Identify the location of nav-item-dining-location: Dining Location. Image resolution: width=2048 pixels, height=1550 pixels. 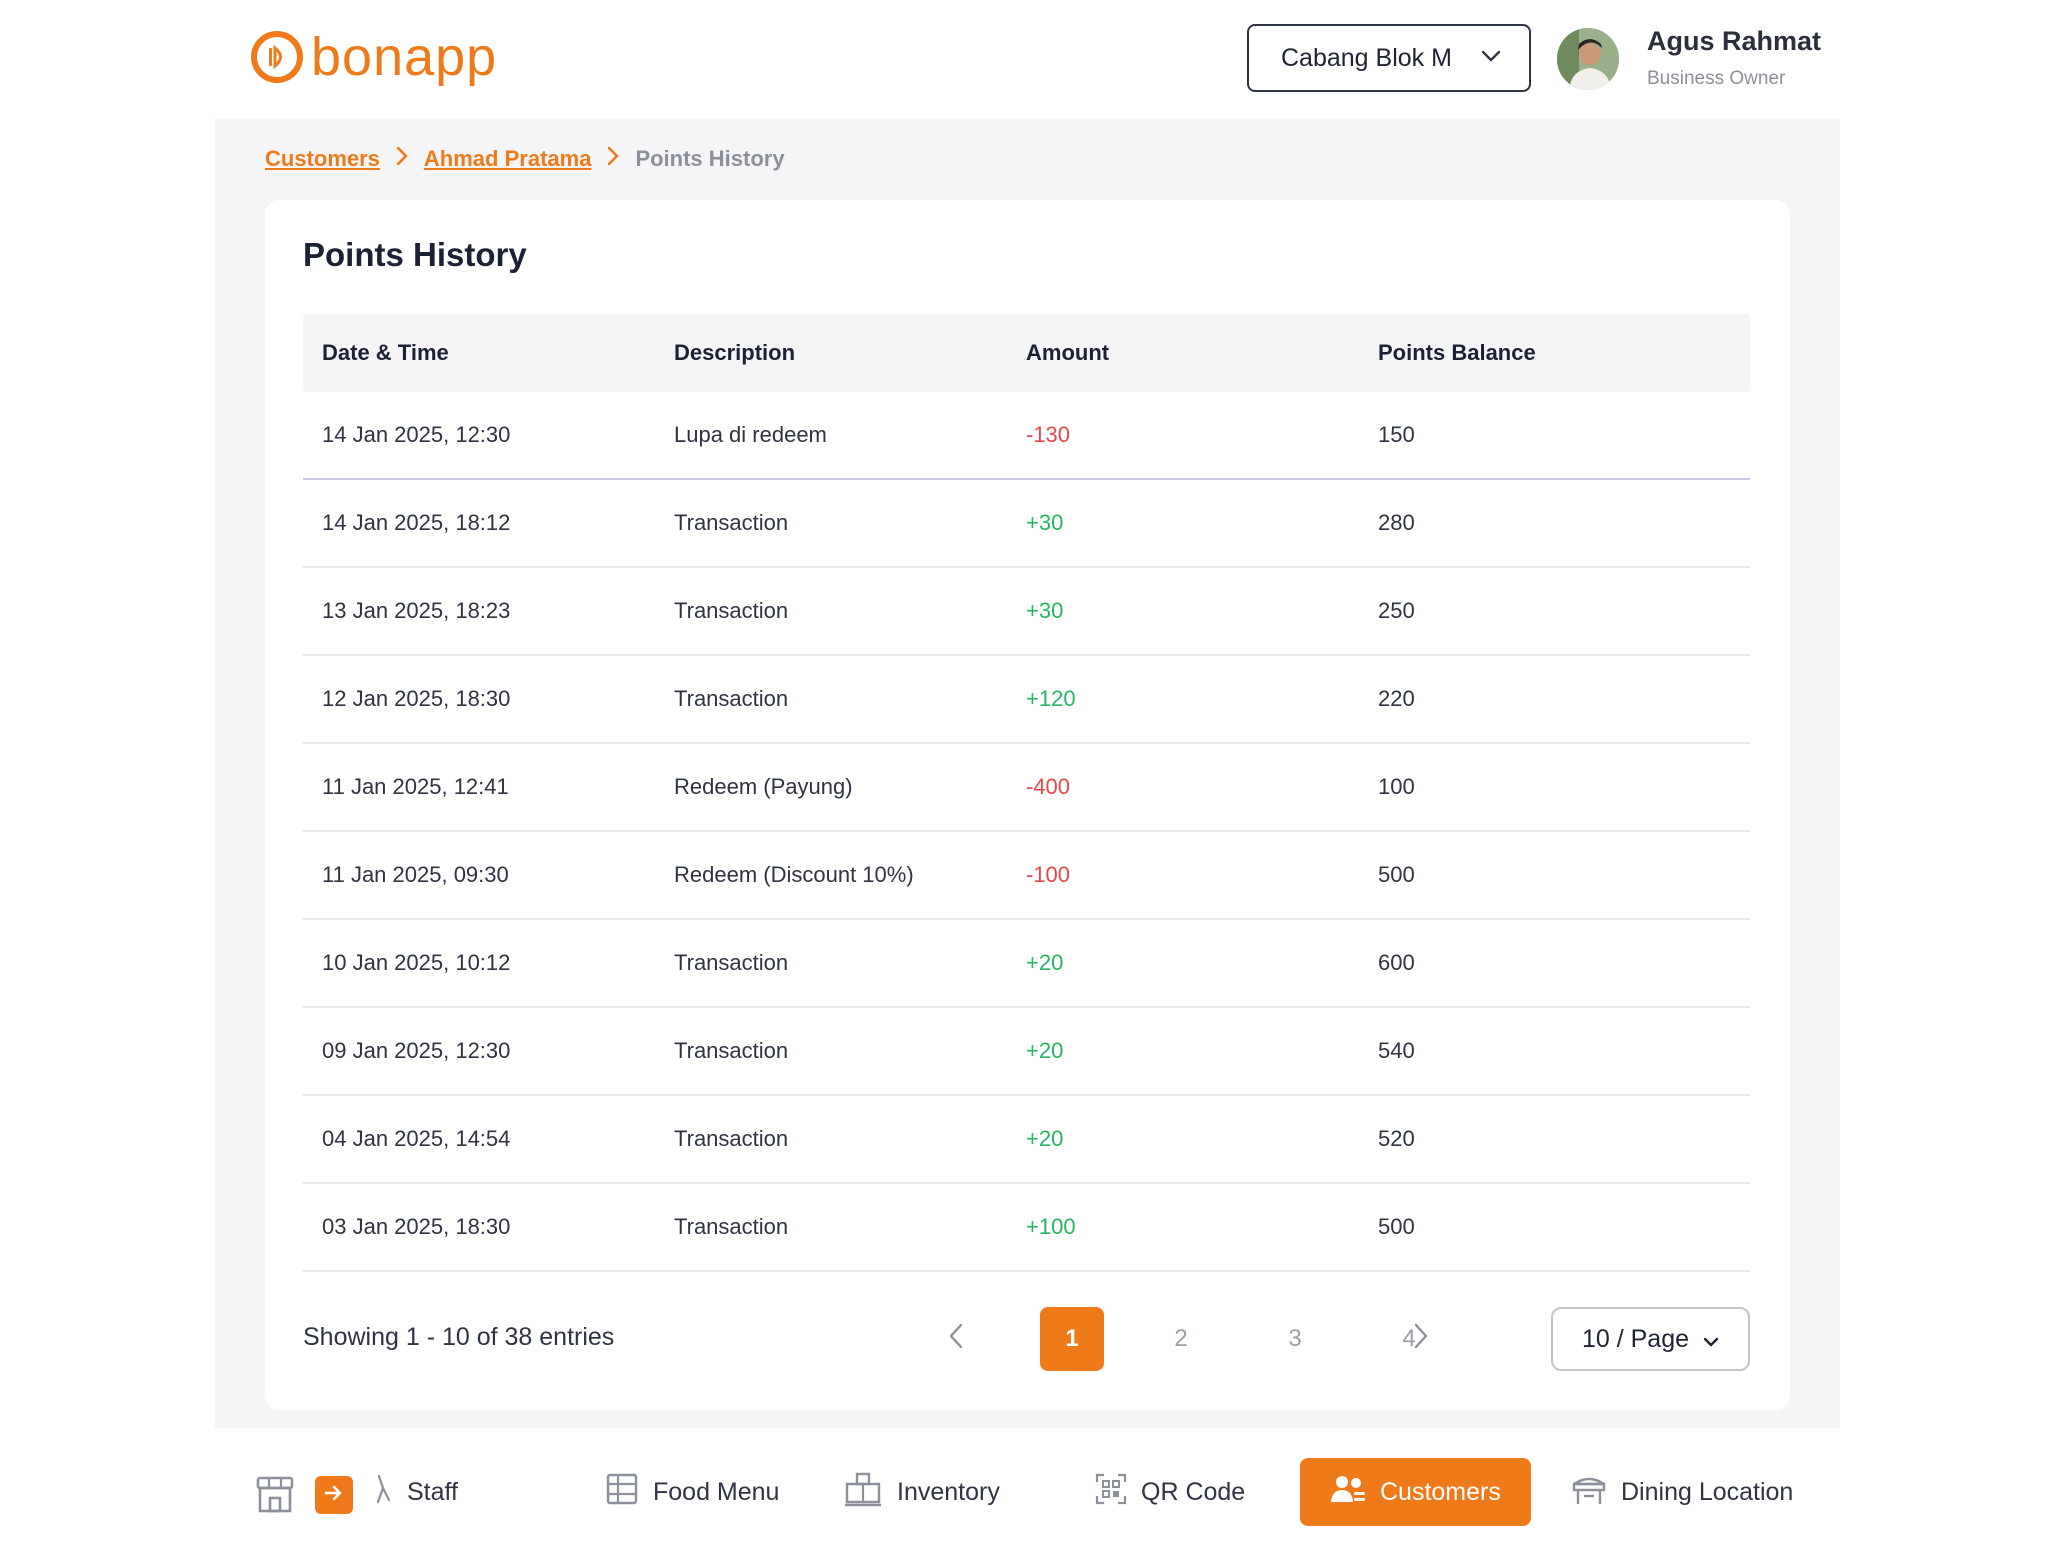
(1682, 1492).